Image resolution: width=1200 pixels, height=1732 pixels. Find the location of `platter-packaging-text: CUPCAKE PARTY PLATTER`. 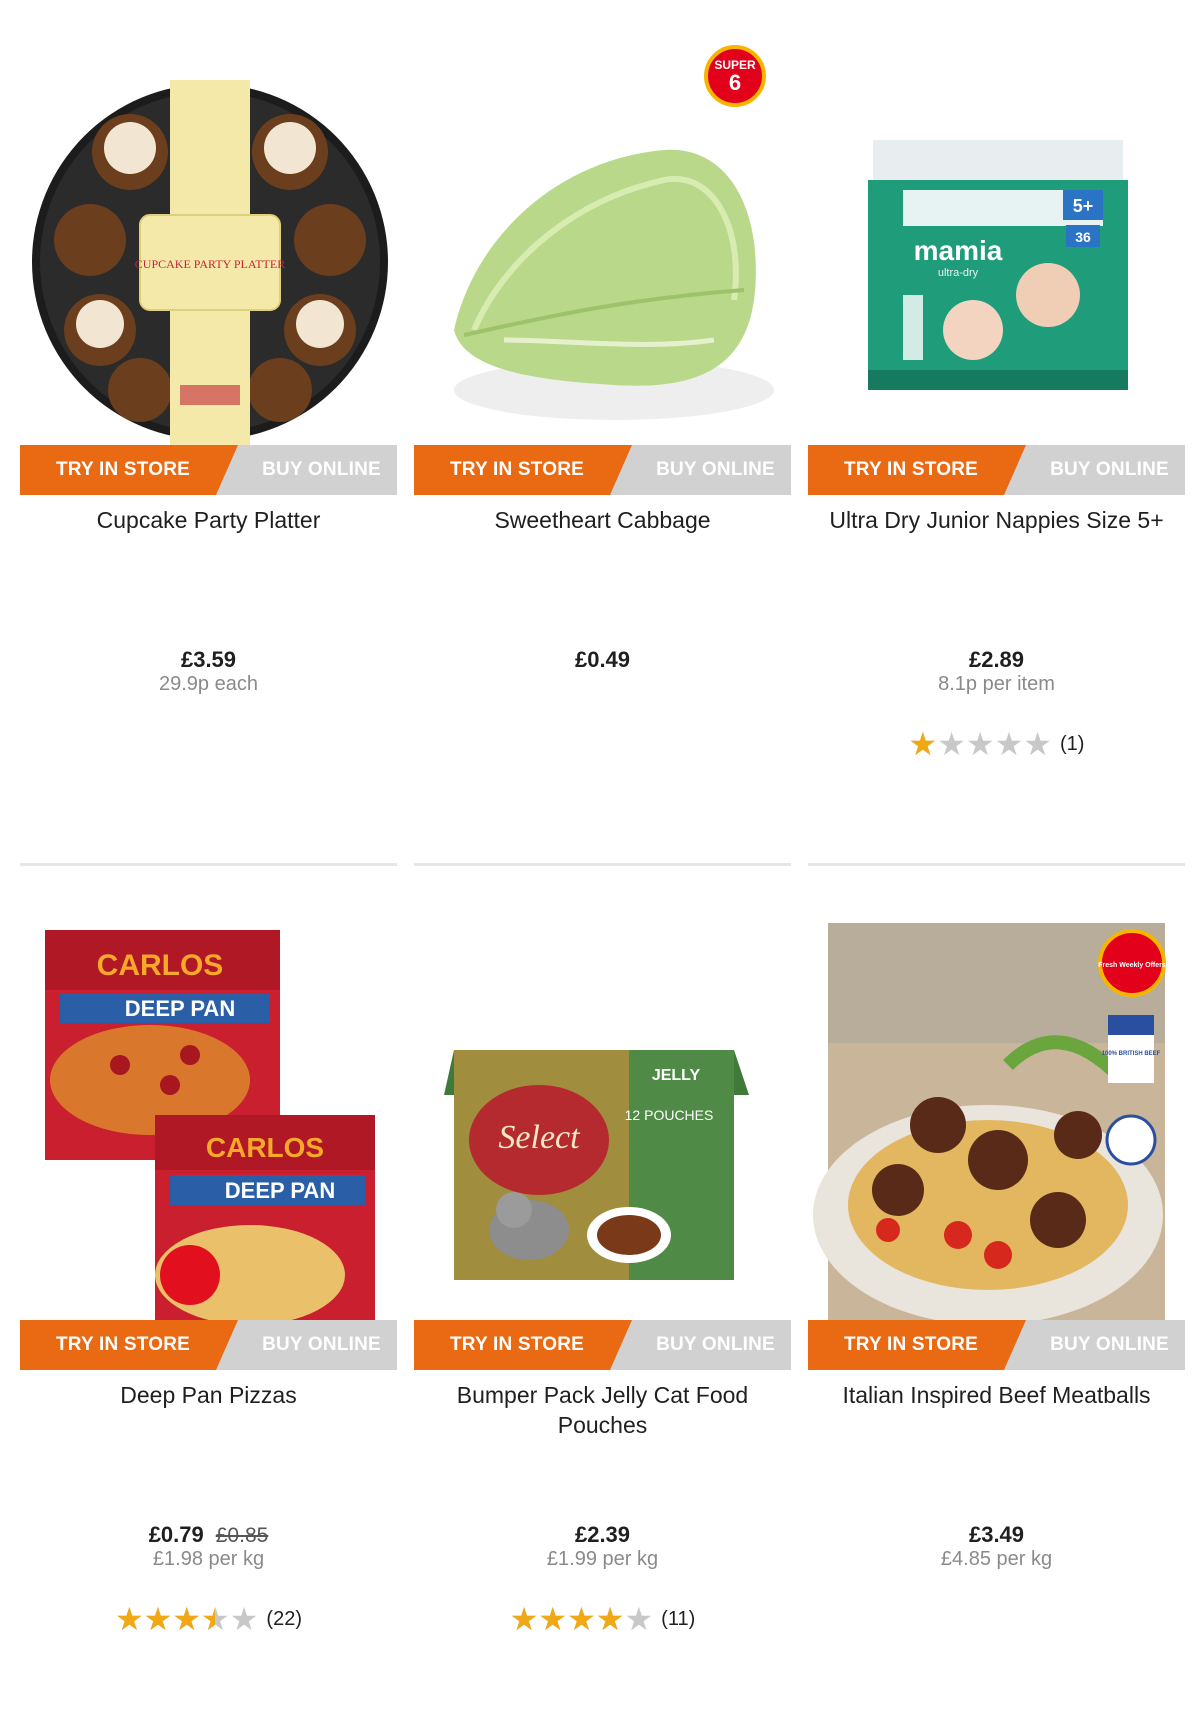

platter-packaging-text: CUPCAKE PARTY PLATTER is located at coordinates (210, 264).